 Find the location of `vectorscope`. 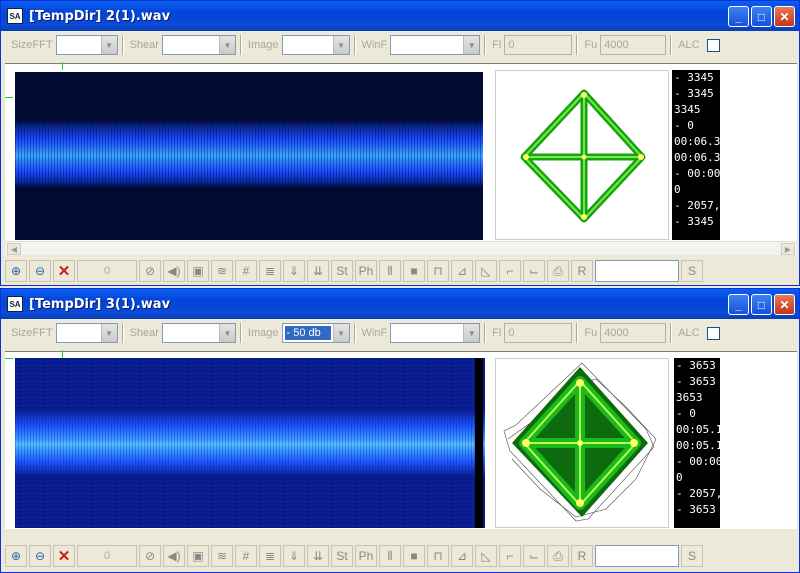

vectorscope is located at coordinates (582, 155).